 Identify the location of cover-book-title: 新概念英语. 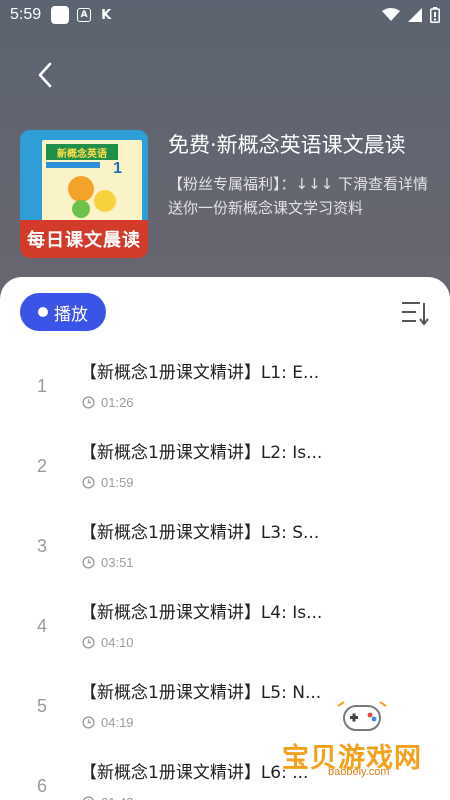
(82, 152).